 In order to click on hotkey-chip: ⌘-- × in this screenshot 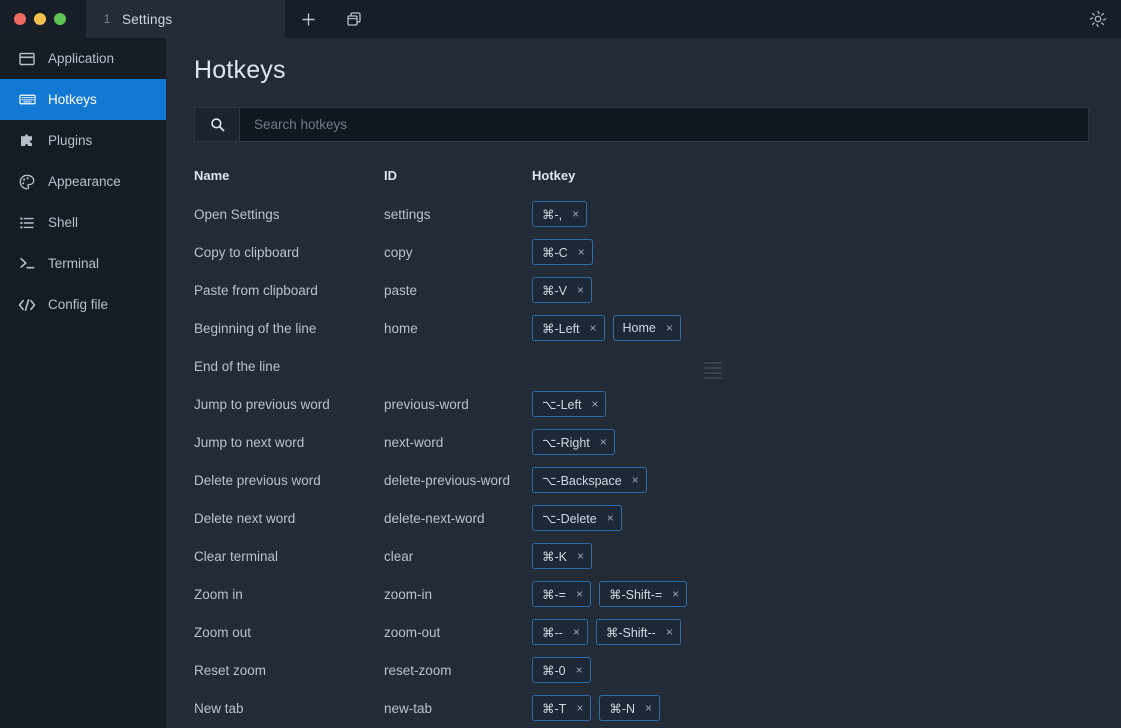, I will do `click(560, 632)`.